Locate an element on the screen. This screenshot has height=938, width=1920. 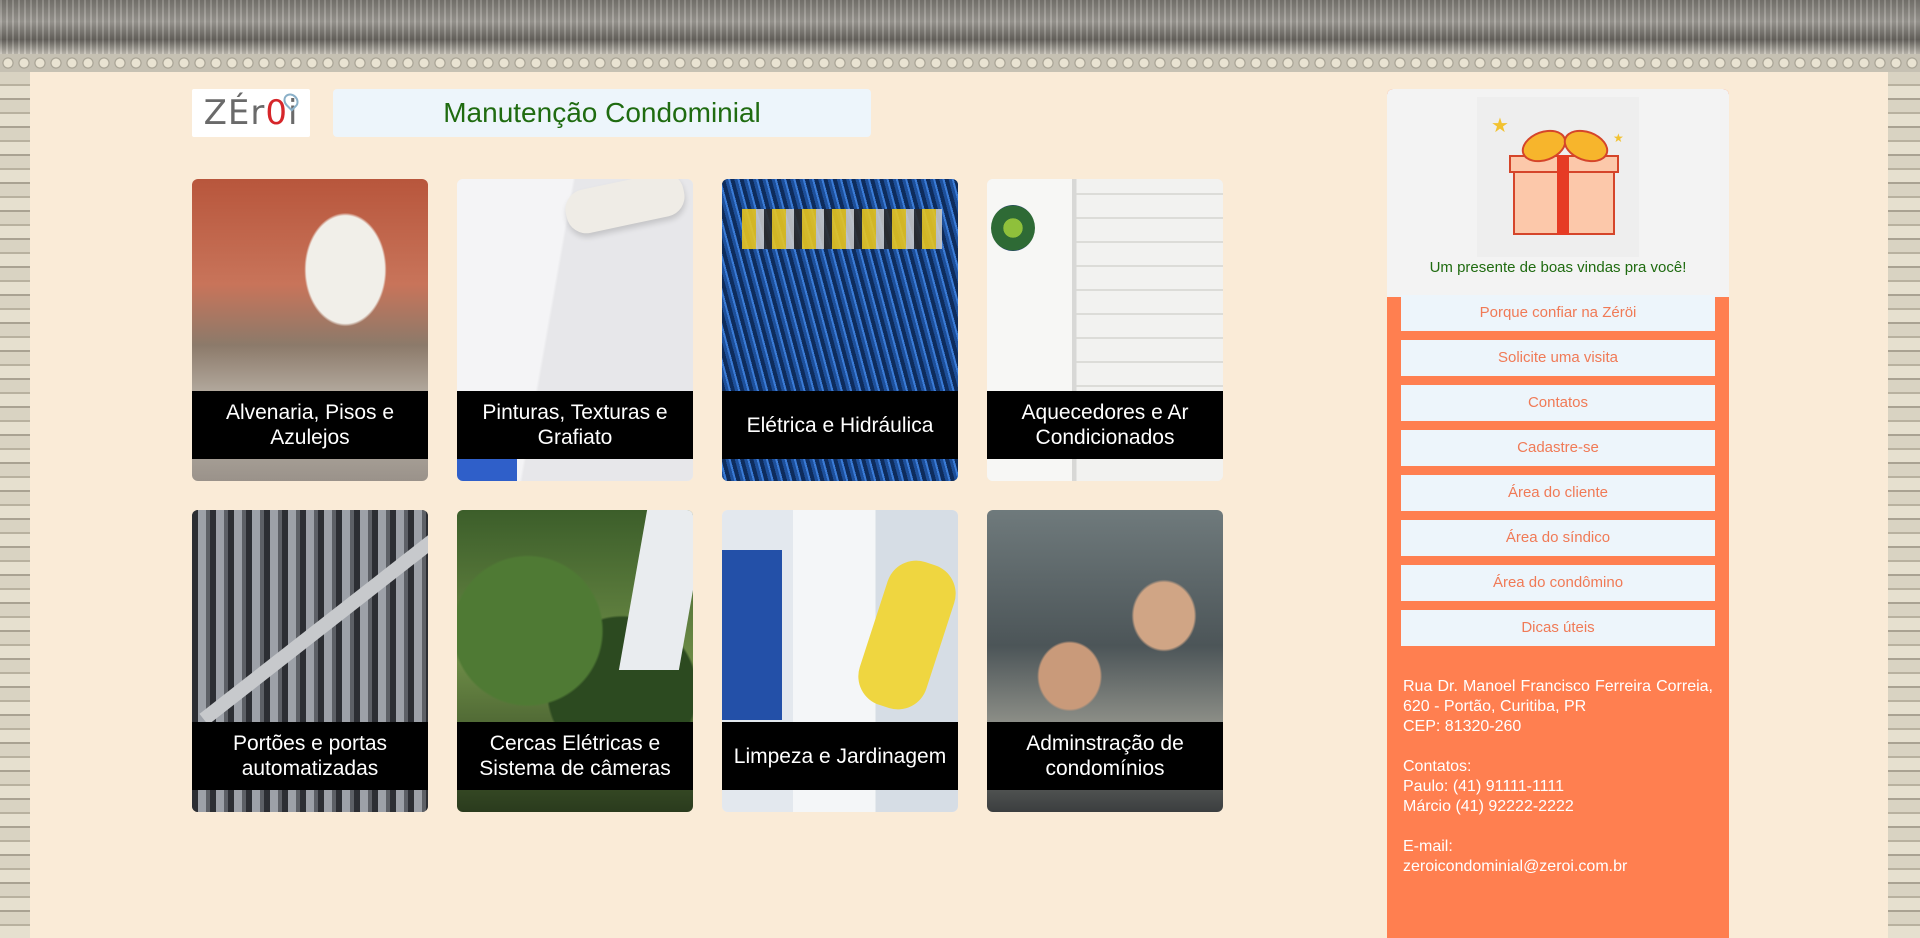
service-card-label: Adminstração de condomínios is located at coordinates (1105, 756).